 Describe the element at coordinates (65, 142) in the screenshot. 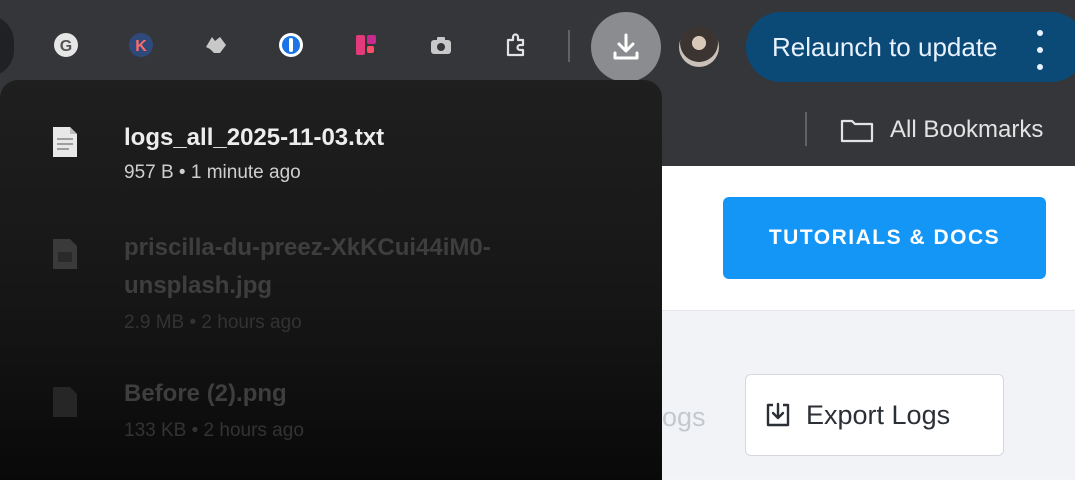

I see `text-file-icon` at that location.